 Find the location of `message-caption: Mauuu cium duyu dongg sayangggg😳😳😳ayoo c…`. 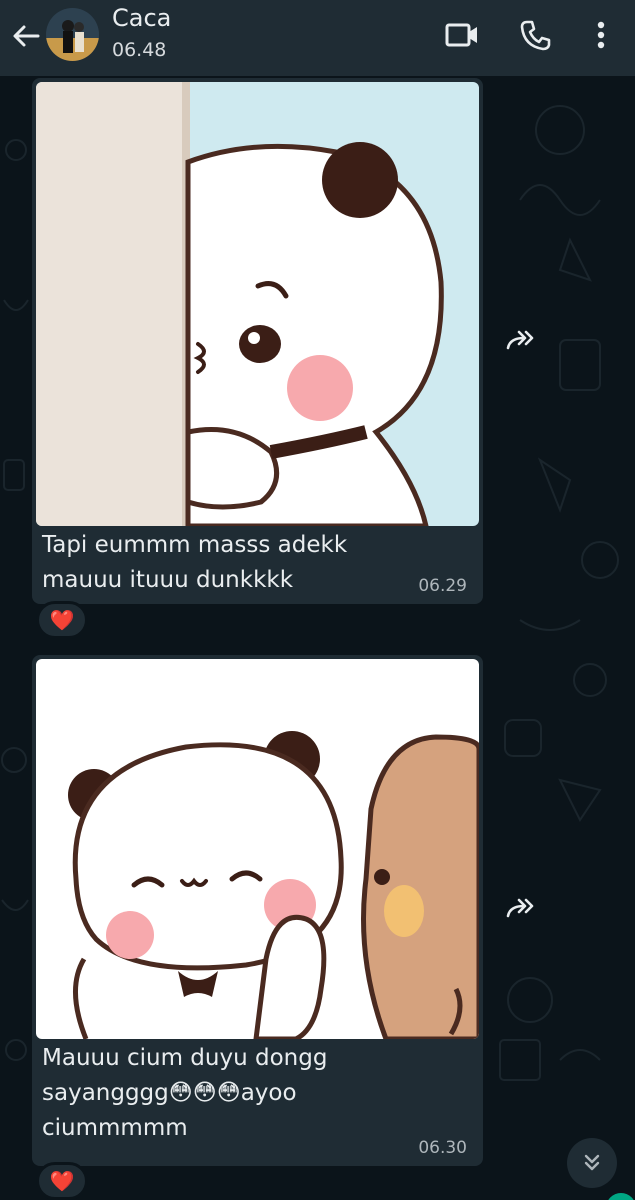

message-caption: Mauuu cium duyu dongg sayangggg😳😳😳ayoo c… is located at coordinates (185, 1093).